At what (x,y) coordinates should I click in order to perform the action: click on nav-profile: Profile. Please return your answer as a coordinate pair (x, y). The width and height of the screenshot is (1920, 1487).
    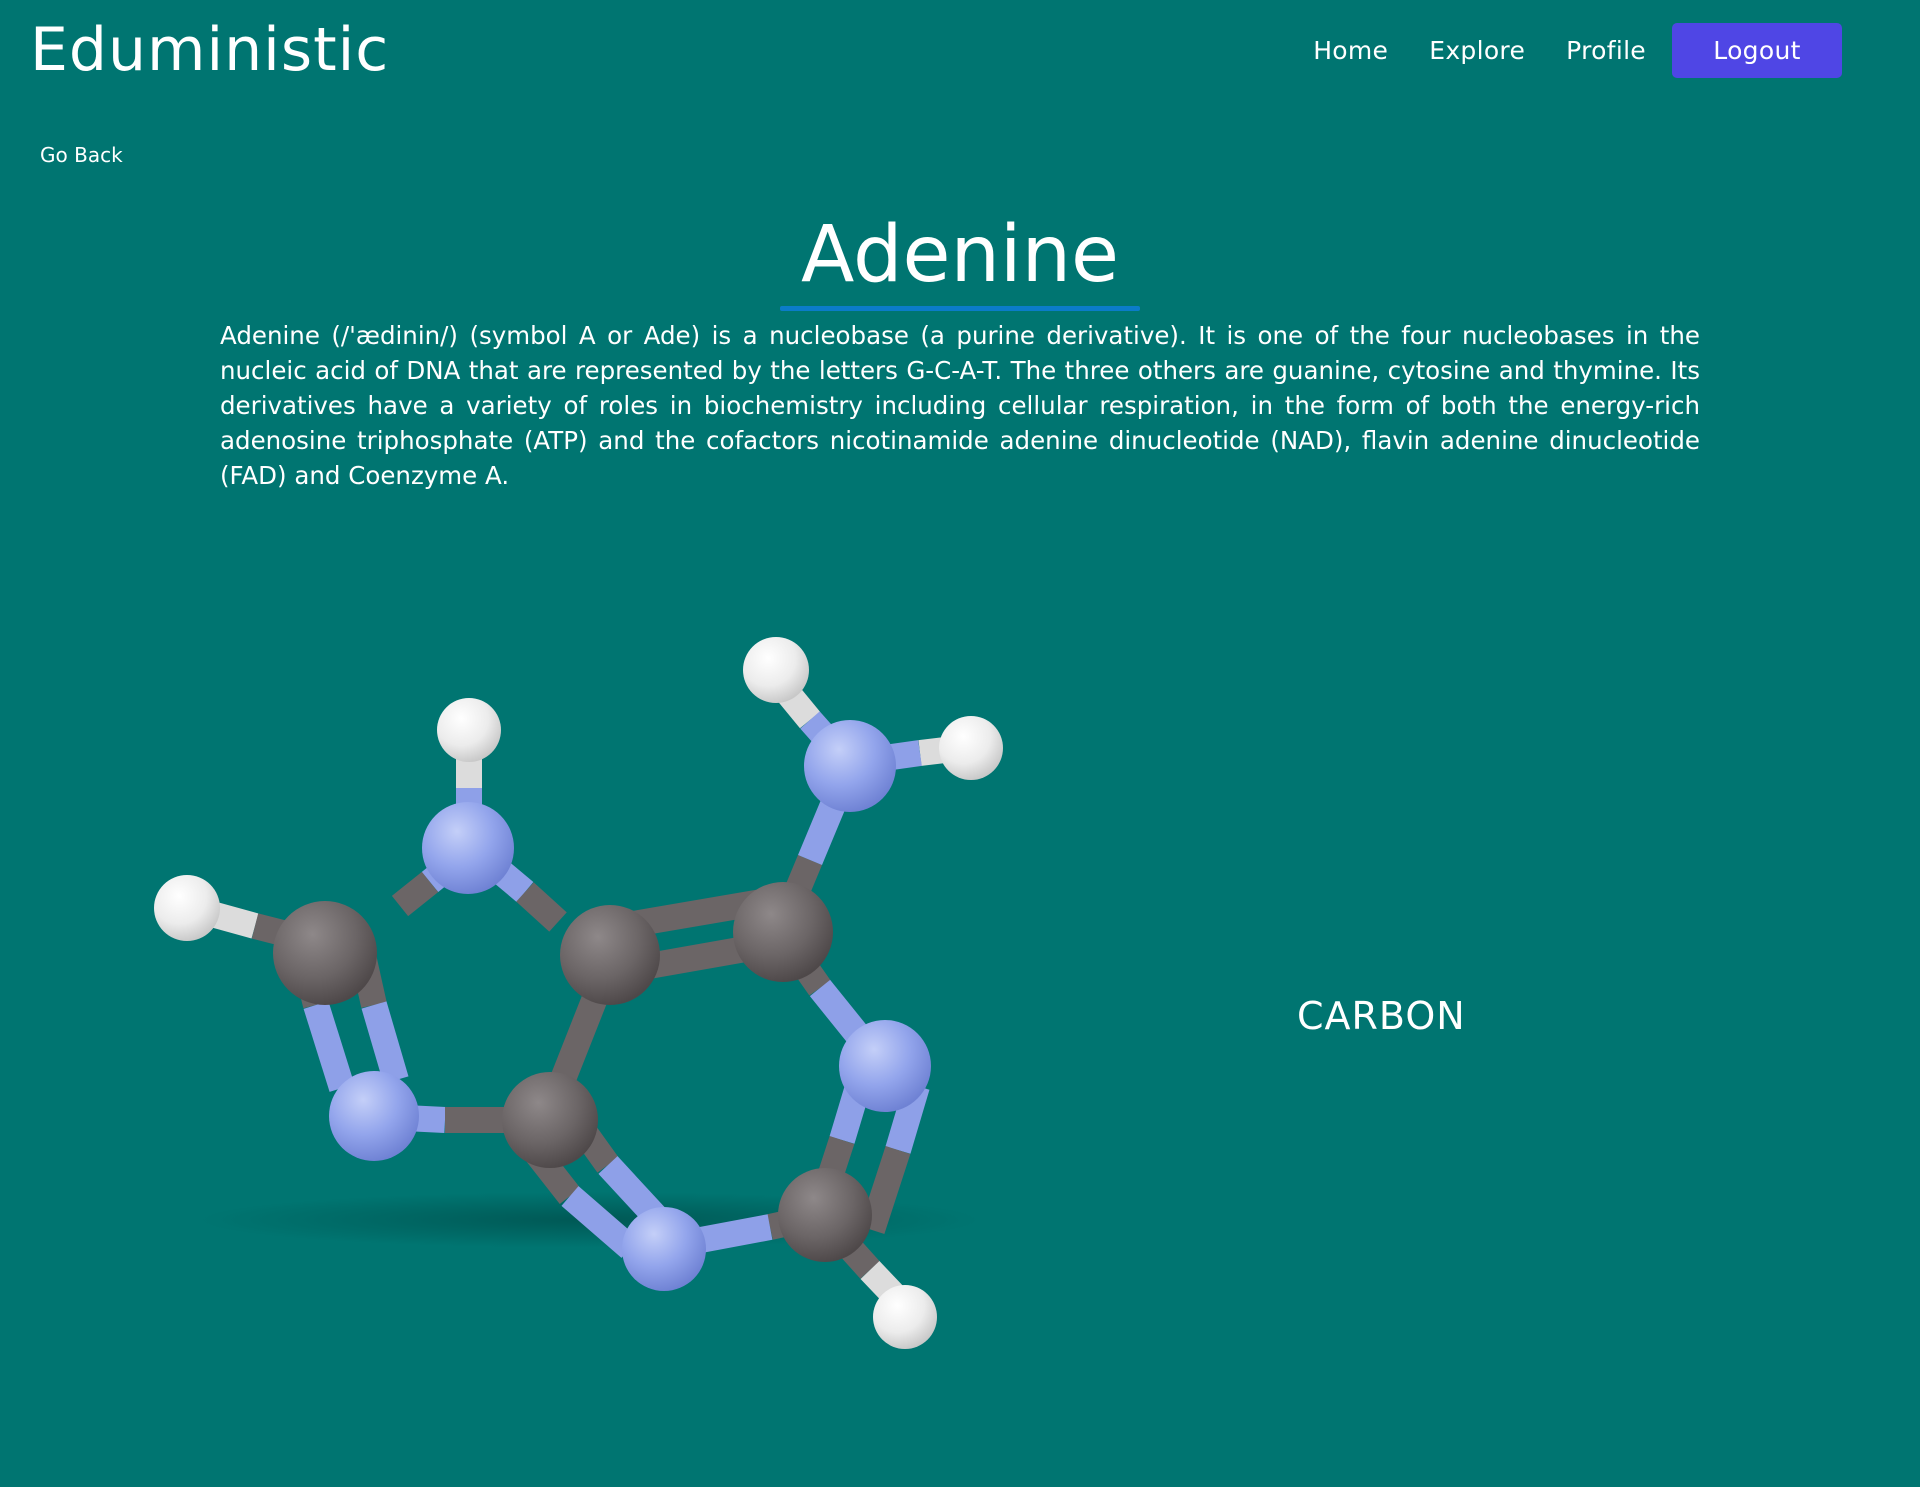
    Looking at the image, I should click on (1606, 50).